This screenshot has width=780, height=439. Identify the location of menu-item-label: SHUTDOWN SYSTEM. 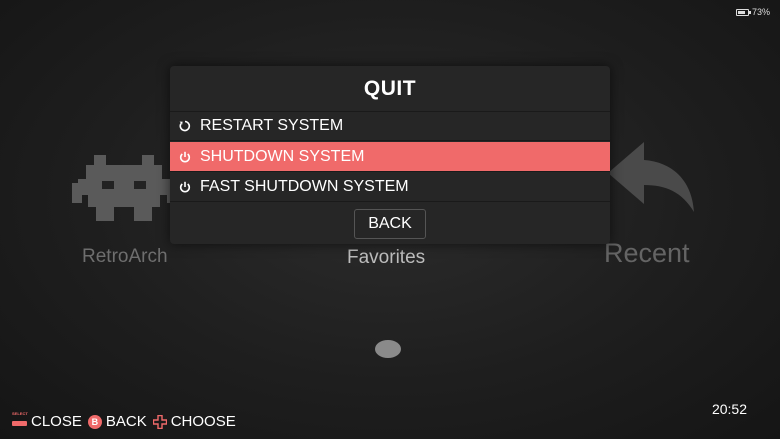
(282, 156).